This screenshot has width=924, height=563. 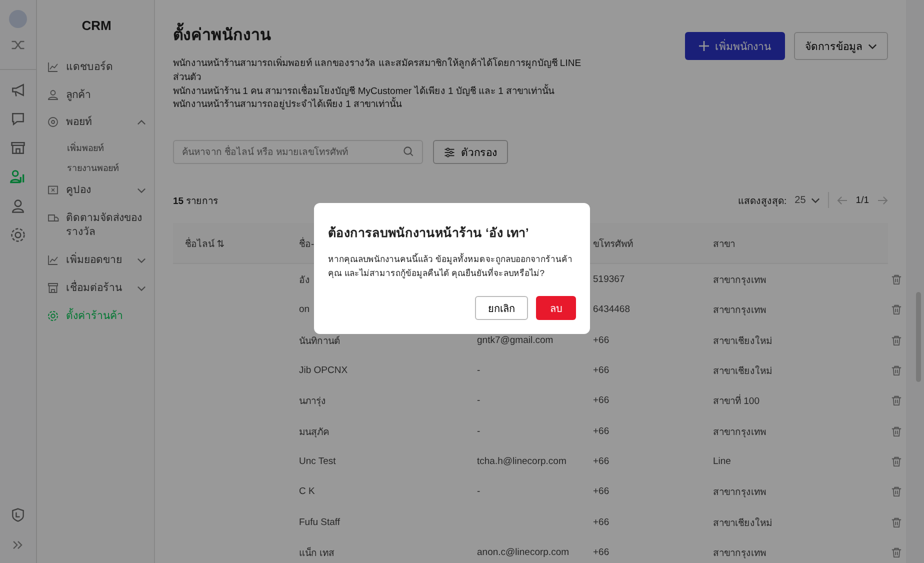 What do you see at coordinates (96, 168) in the screenshot?
I see `sidebar-subitem: รายงานพอยท์` at bounding box center [96, 168].